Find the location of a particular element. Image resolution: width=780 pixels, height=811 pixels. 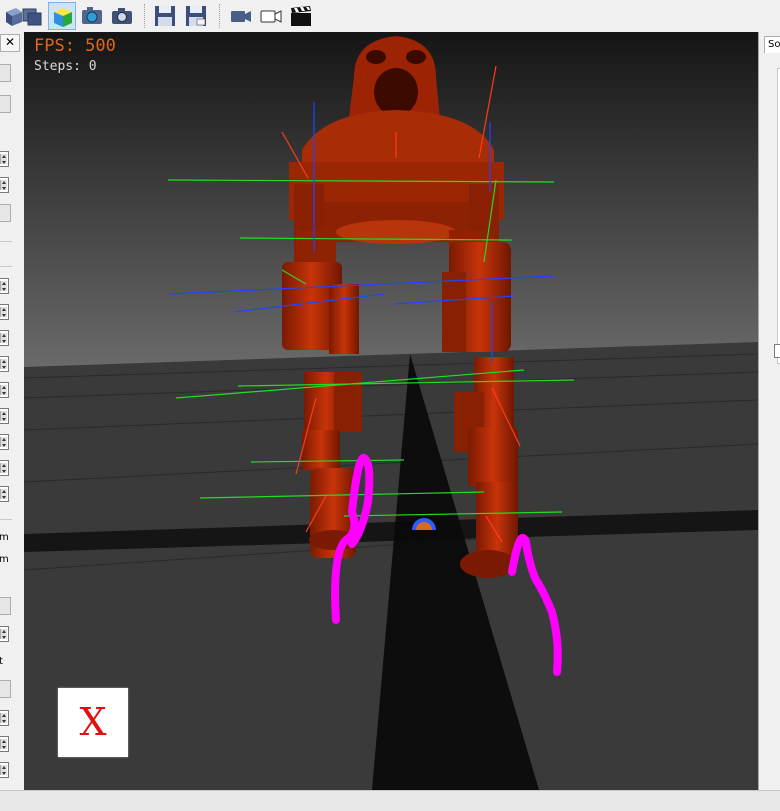

view-cube-button is located at coordinates (62, 16).